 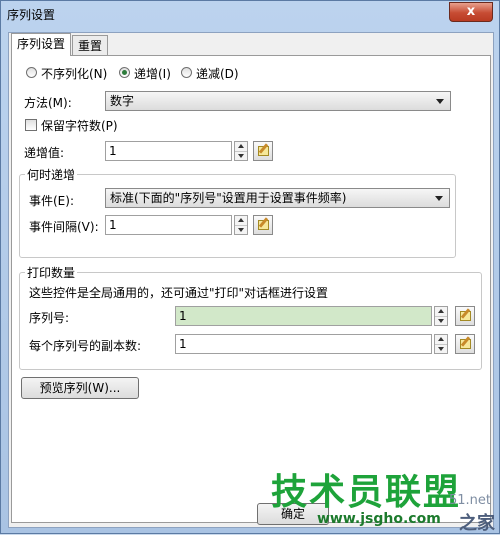 What do you see at coordinates (44, 153) in the screenshot?
I see `increment-label: 递增值:` at bounding box center [44, 153].